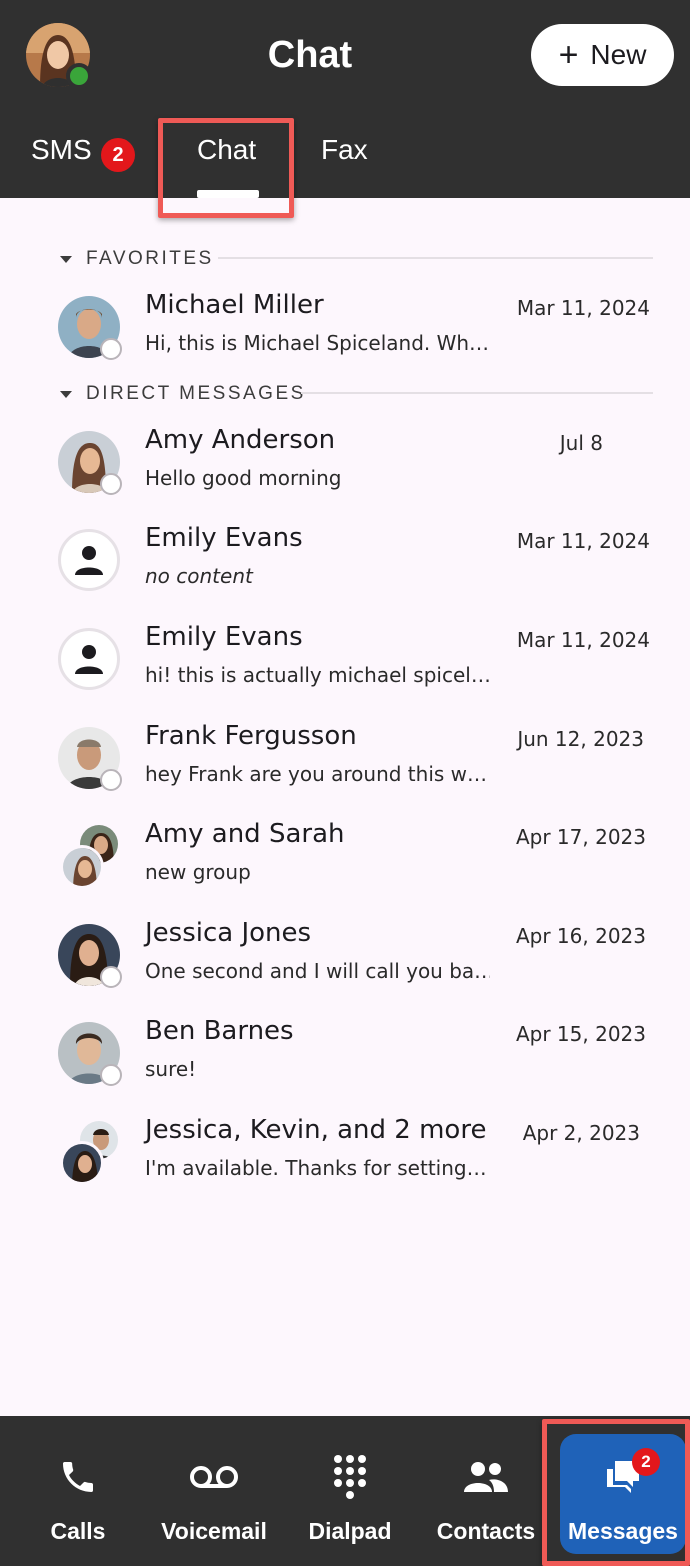  What do you see at coordinates (350, 1531) in the screenshot?
I see `nav-dialpad-label: Dialpad` at bounding box center [350, 1531].